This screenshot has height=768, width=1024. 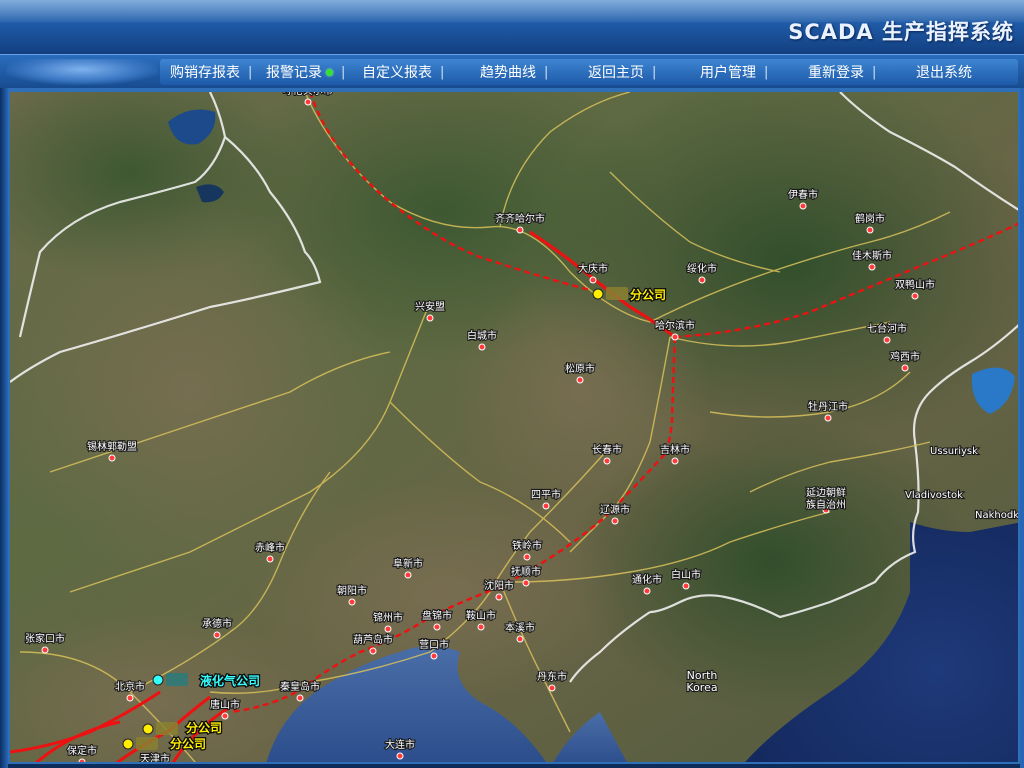 I want to click on city-label: 阜新市, so click(x=408, y=563).